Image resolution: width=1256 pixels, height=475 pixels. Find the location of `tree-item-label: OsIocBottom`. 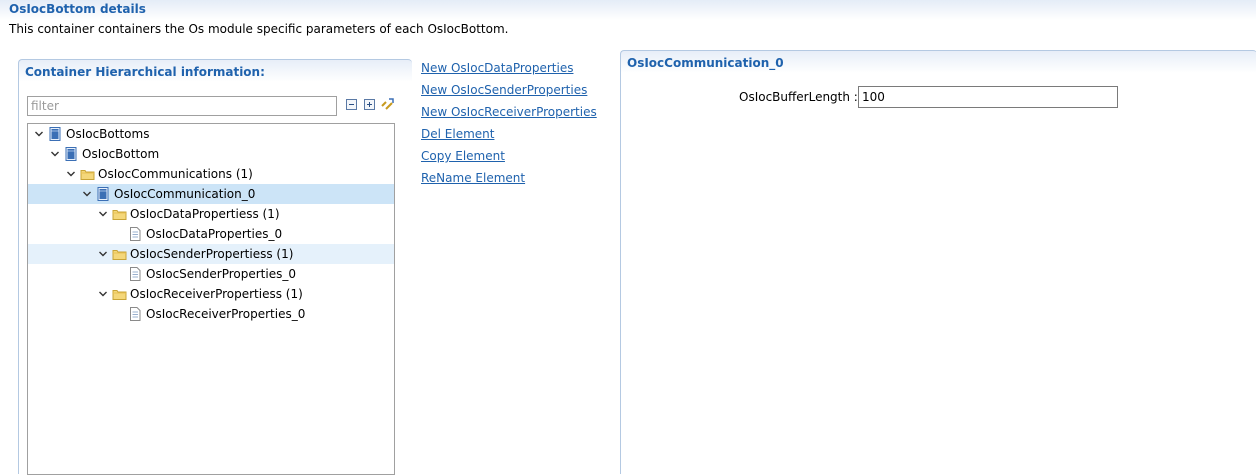

tree-item-label: OsIocBottom is located at coordinates (121, 154).